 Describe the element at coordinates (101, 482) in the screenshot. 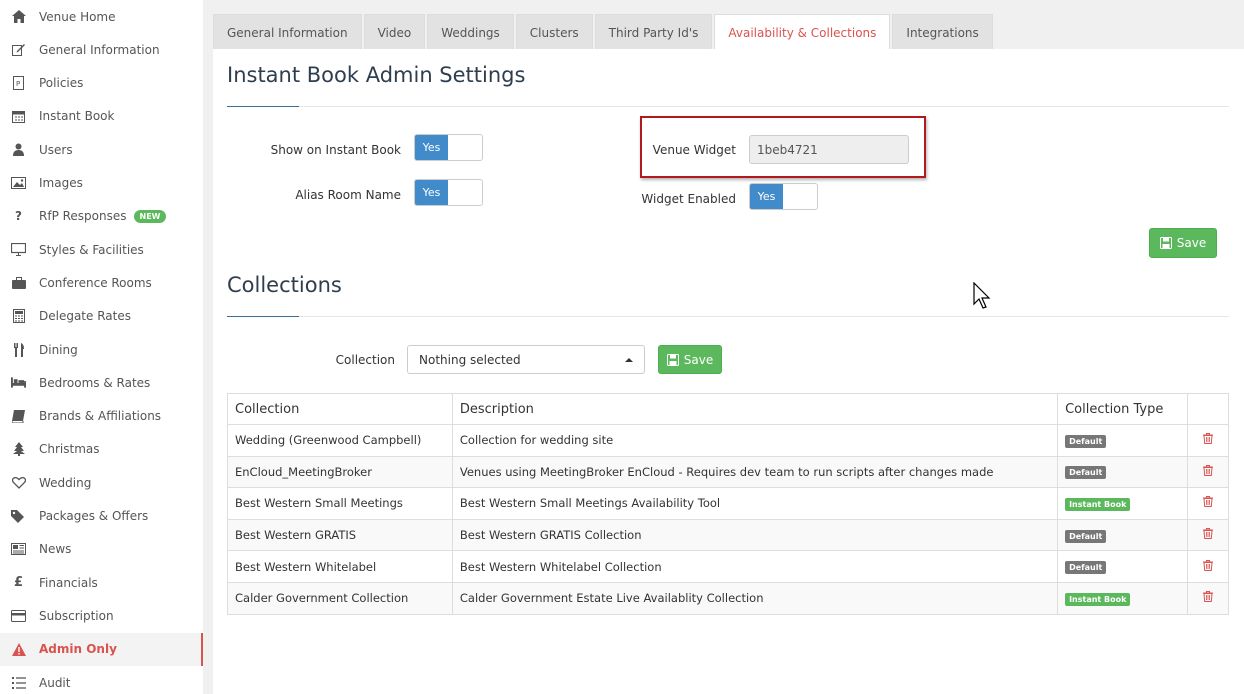

I see `sidebar-item-wedding: Wedding` at that location.